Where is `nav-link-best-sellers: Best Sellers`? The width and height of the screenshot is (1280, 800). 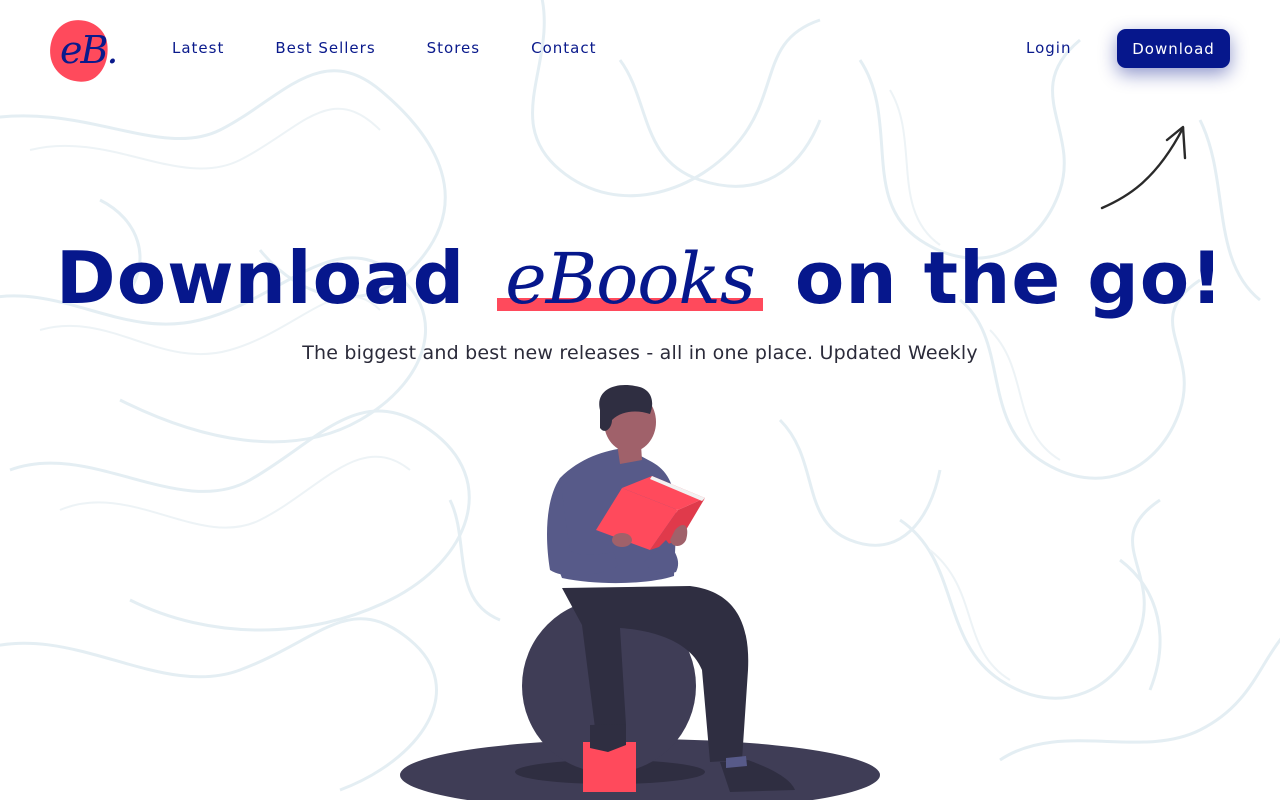 nav-link-best-sellers: Best Sellers is located at coordinates (325, 48).